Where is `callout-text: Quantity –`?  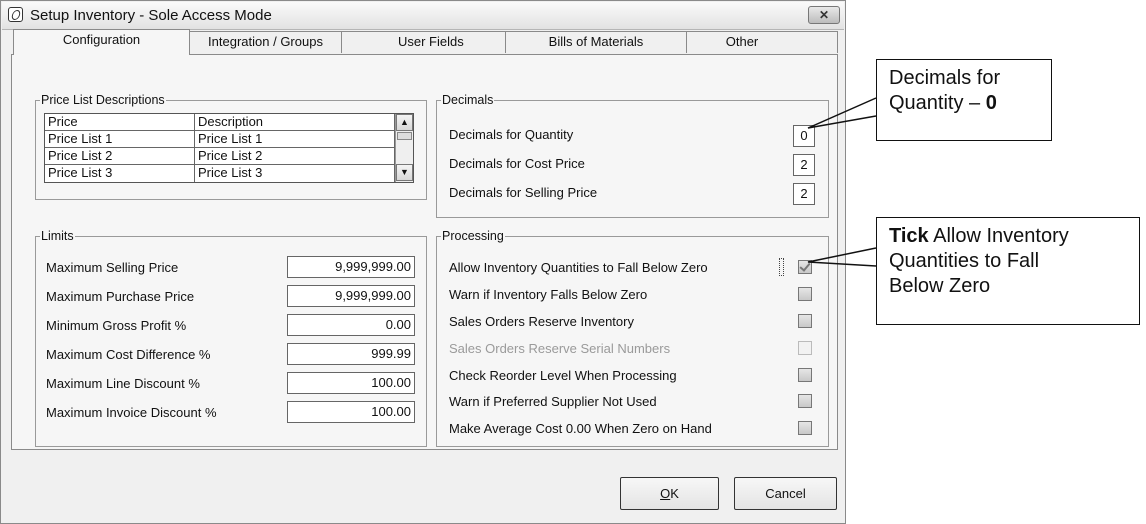
callout-text: Quantity – is located at coordinates (937, 103).